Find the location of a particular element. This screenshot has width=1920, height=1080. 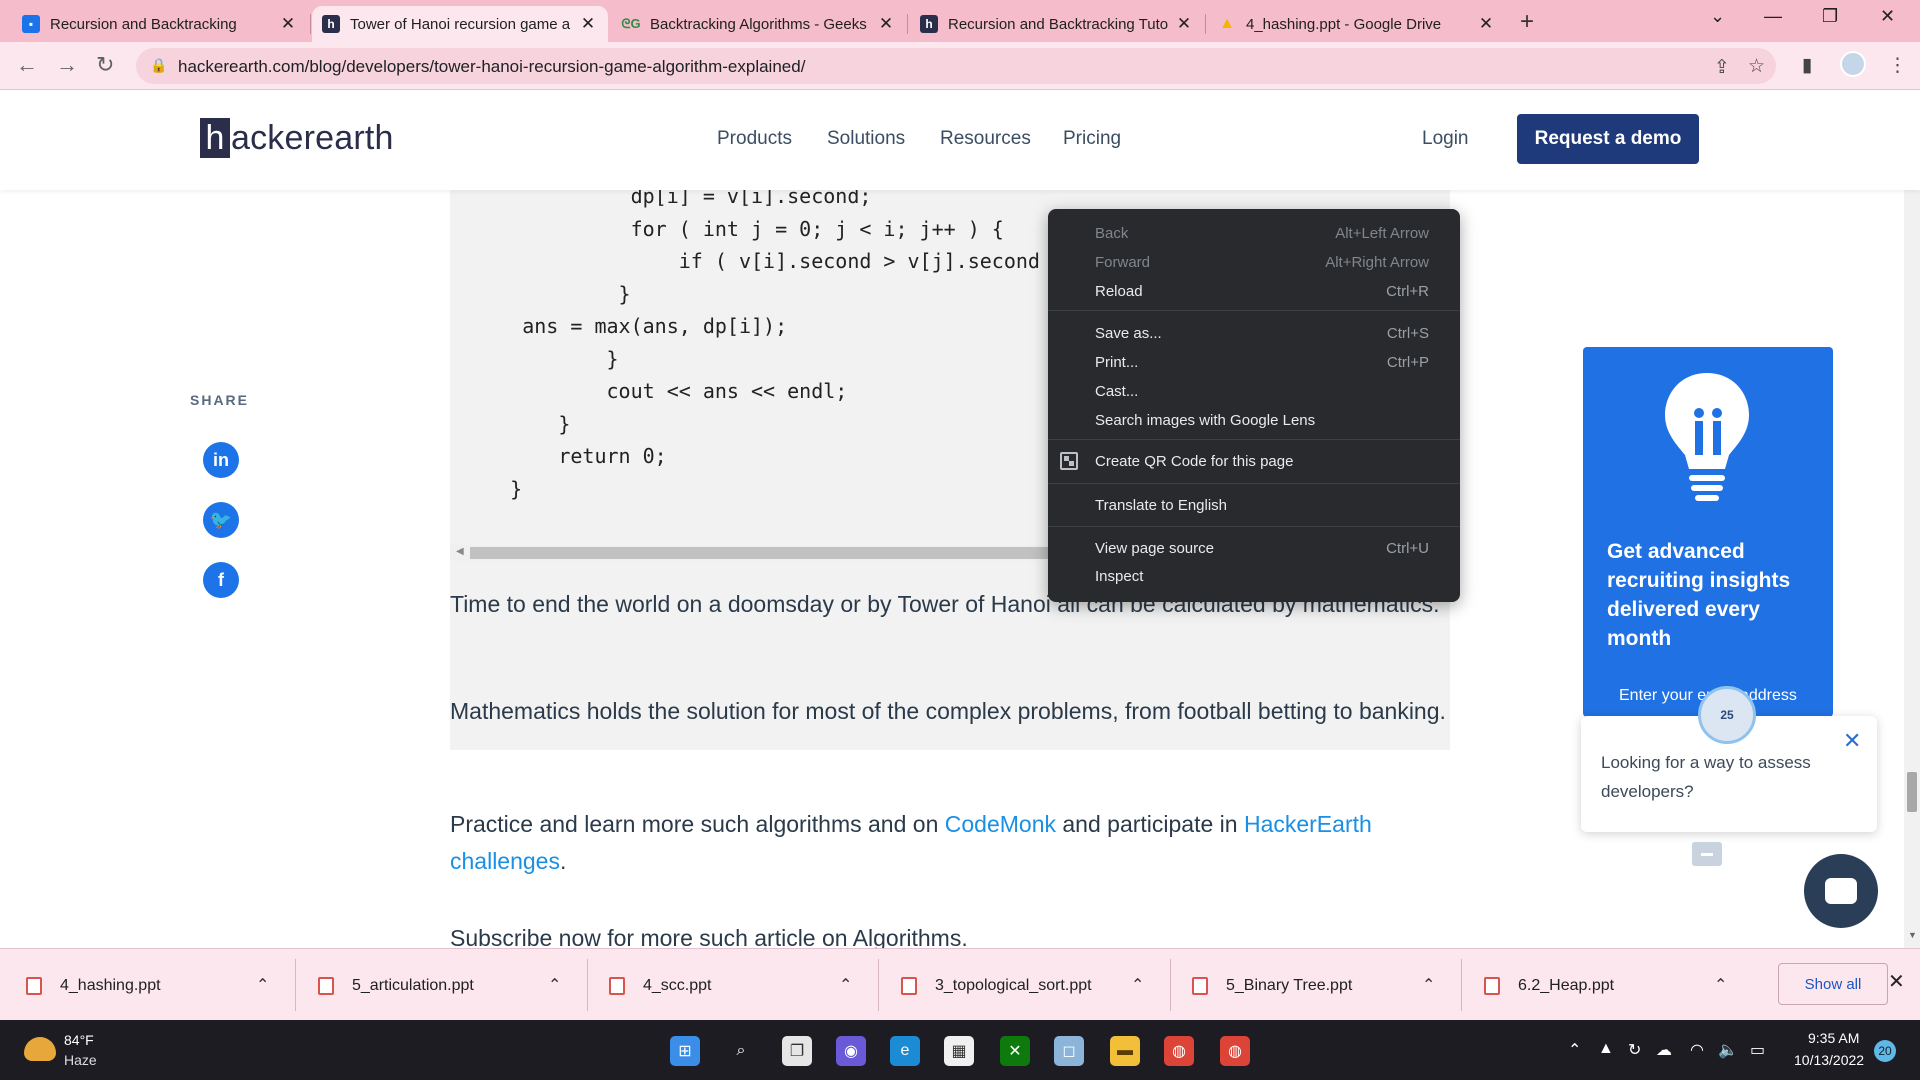

nav-products: Products is located at coordinates (754, 139).